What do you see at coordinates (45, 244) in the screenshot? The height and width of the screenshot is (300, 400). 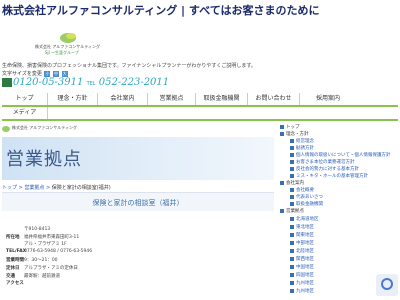 I see `detail-value: アル・プラザアミ 1F` at bounding box center [45, 244].